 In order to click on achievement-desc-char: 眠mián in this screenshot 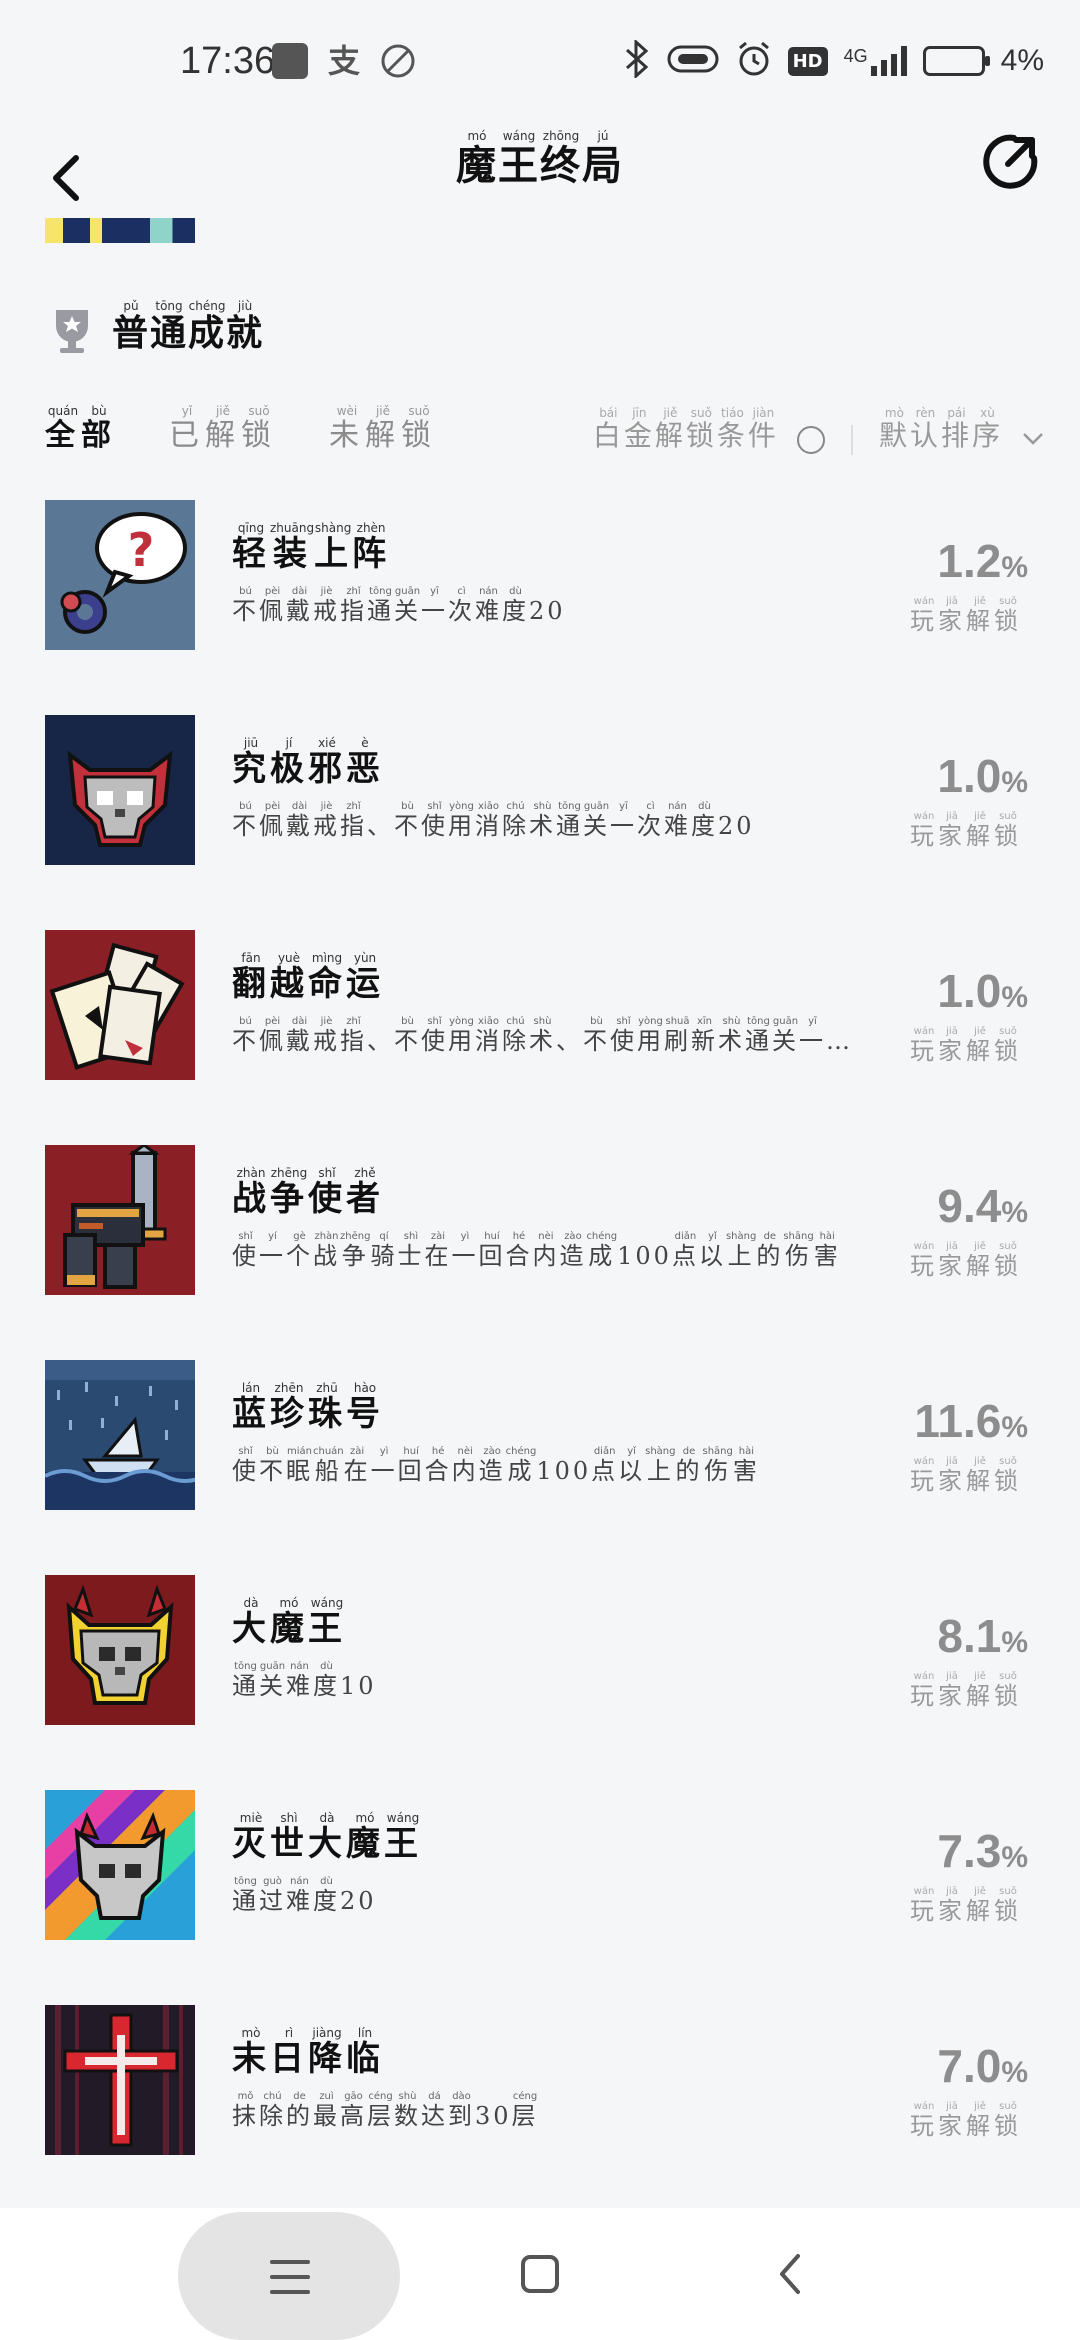, I will do `click(299, 1465)`.